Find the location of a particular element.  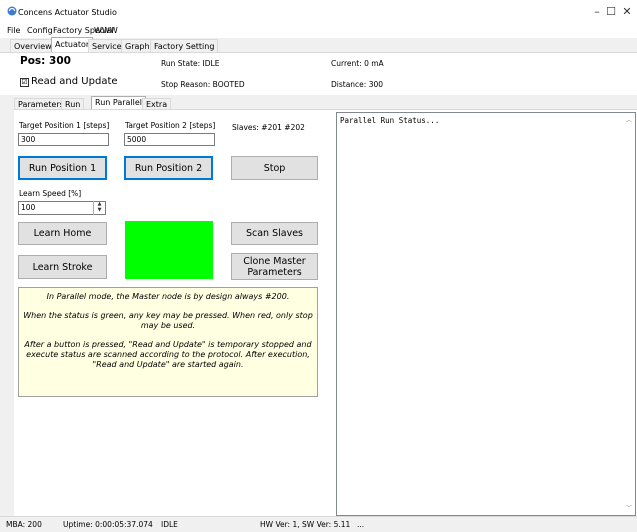

tab-actuator: Actuator is located at coordinates (72, 44).